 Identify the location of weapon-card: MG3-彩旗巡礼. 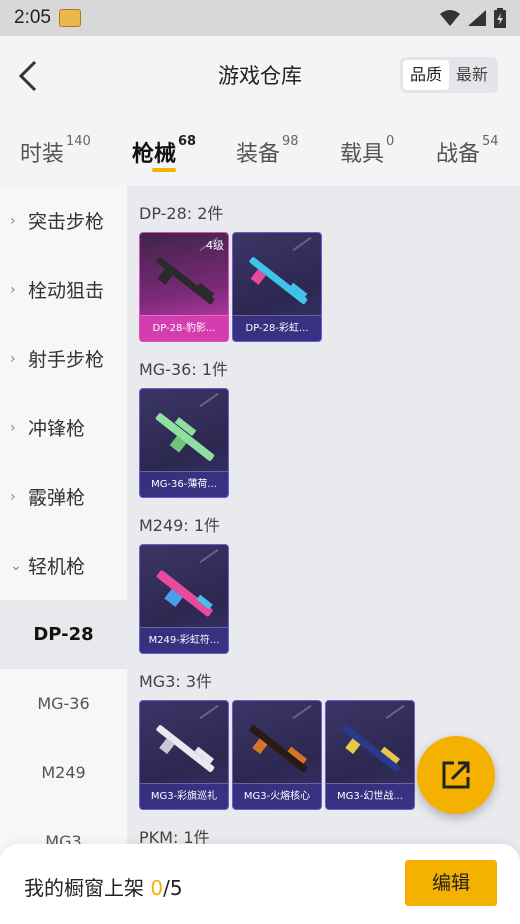
(184, 755).